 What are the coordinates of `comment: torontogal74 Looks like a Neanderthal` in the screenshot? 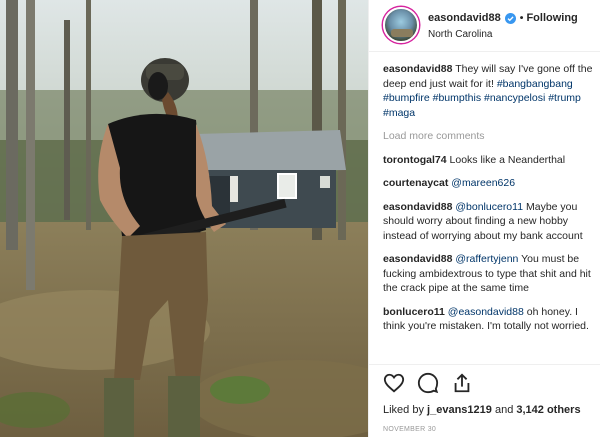 It's located at (491, 160).